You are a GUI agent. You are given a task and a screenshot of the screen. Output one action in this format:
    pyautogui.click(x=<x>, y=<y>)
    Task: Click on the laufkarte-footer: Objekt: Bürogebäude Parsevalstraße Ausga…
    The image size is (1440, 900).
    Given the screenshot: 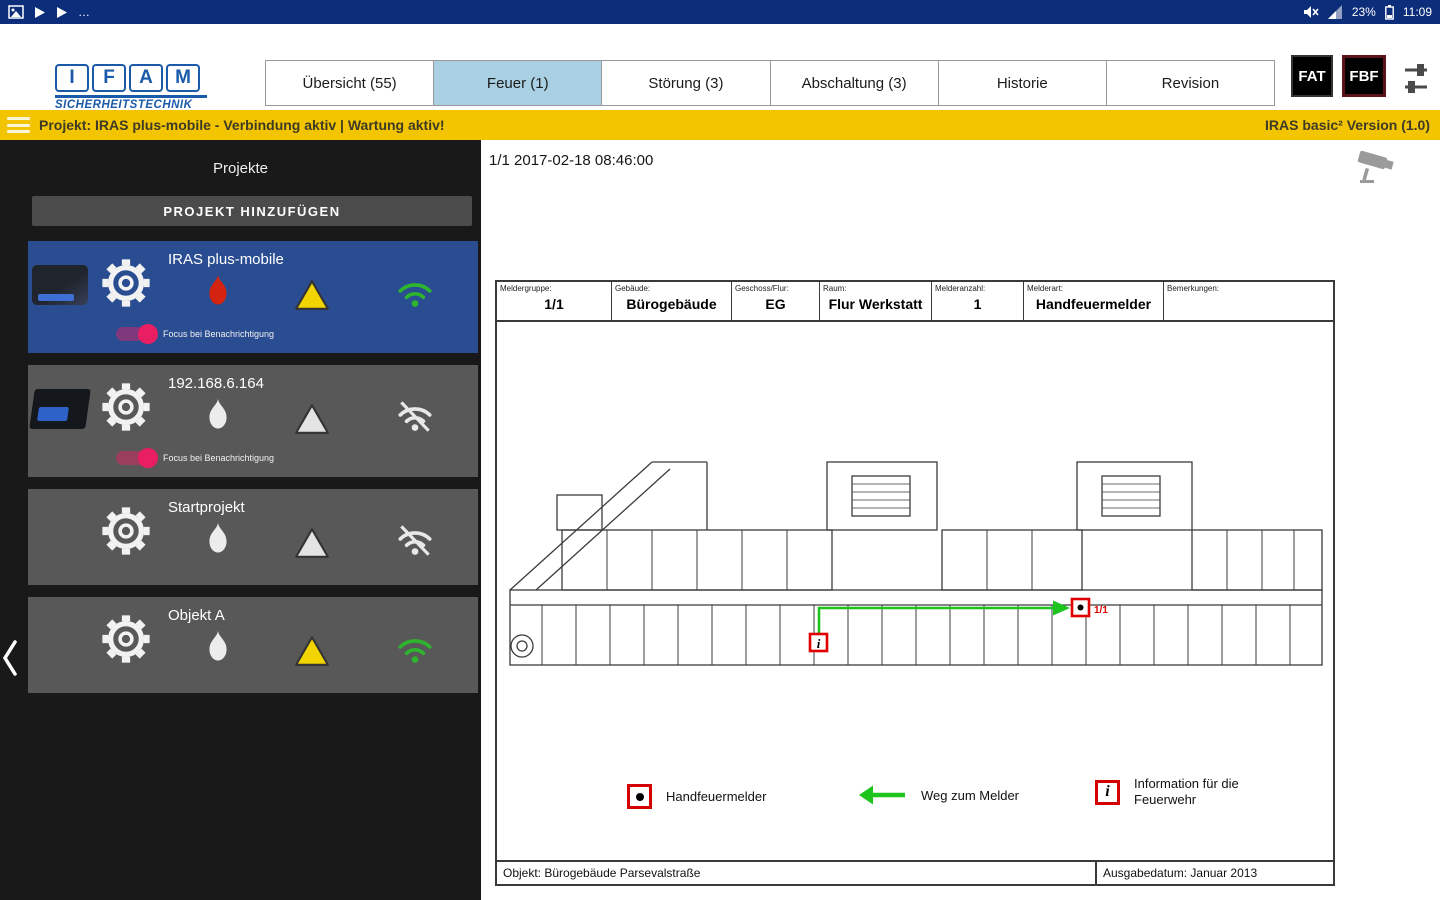 What is the action you would take?
    pyautogui.click(x=915, y=872)
    